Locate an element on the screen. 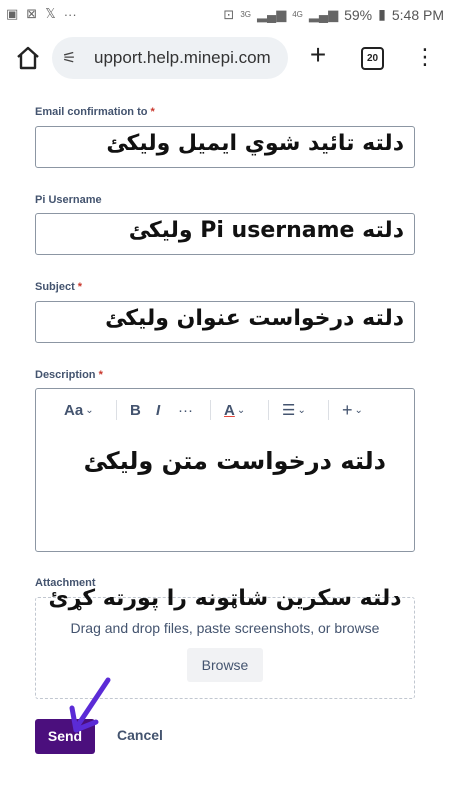 The height and width of the screenshot is (800, 450). subject-field-value: دلته درخواست عنوان وليکئ is located at coordinates (254, 318).